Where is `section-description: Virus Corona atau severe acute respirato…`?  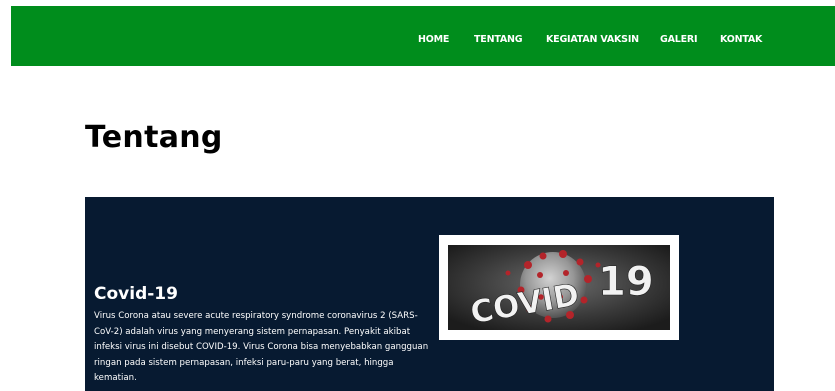
section-description: Virus Corona atau severe acute respirato… is located at coordinates (261, 347).